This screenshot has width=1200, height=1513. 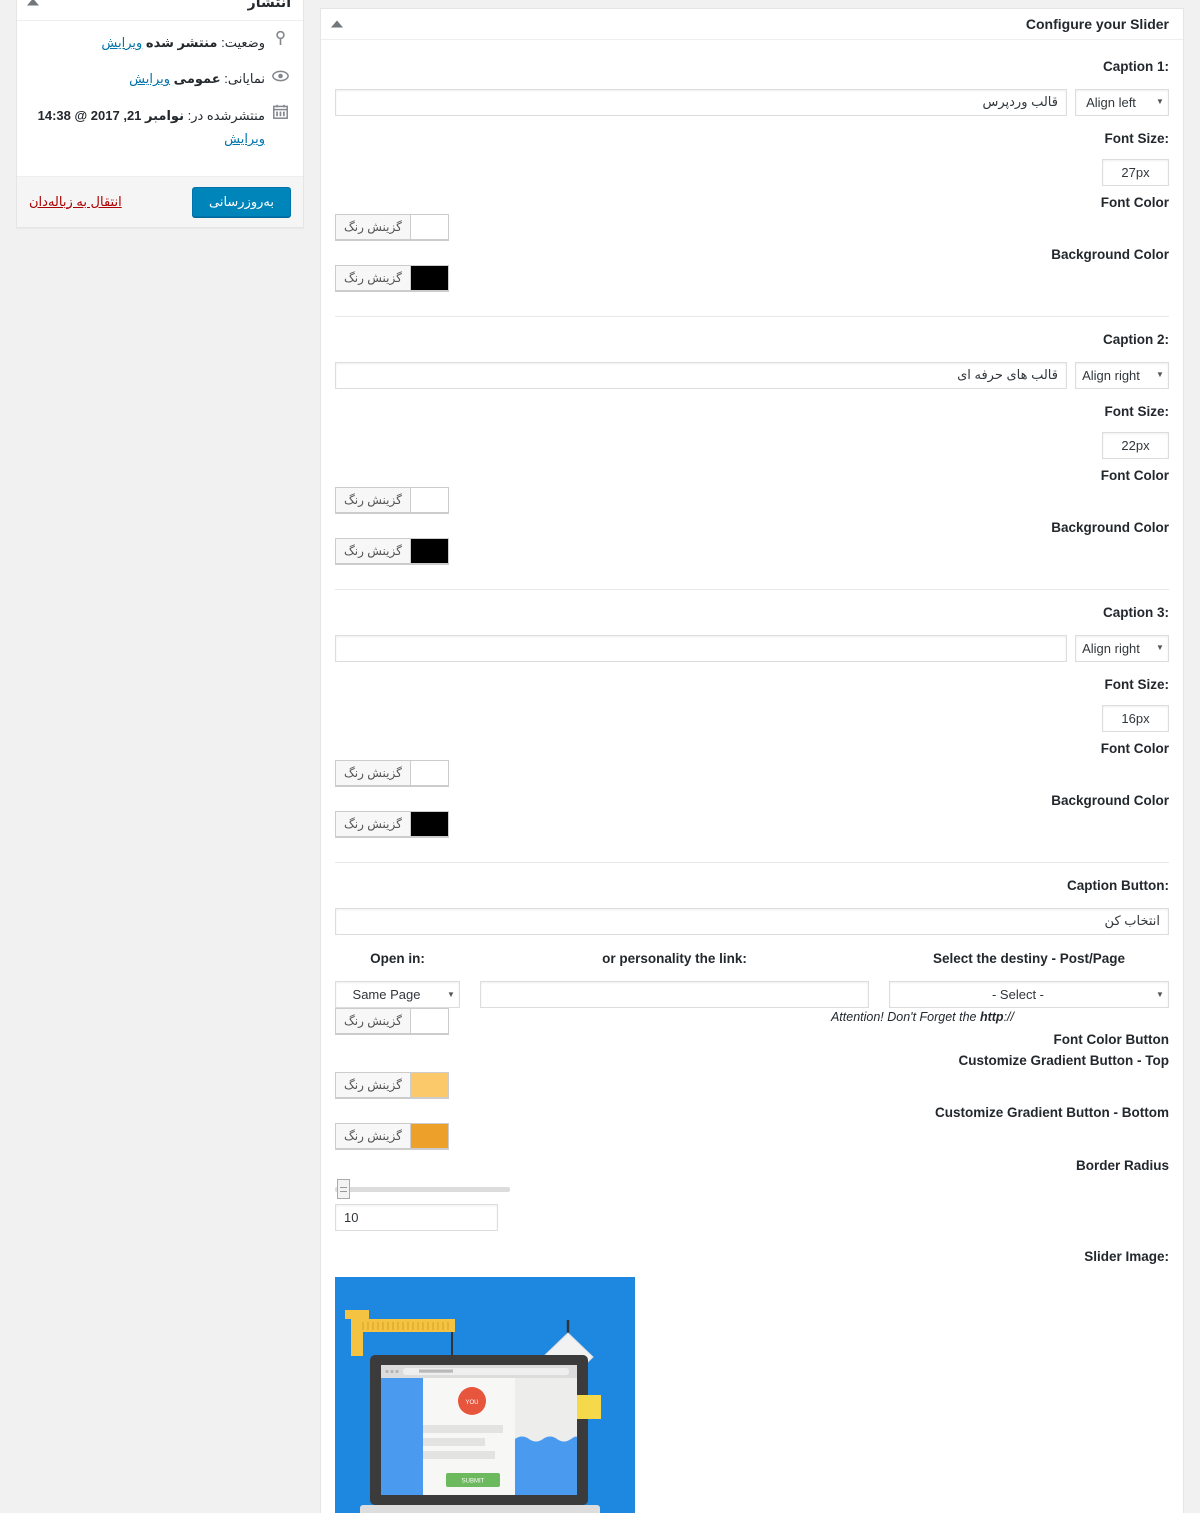 What do you see at coordinates (416, 1217) in the screenshot?
I see `border-radius-input` at bounding box center [416, 1217].